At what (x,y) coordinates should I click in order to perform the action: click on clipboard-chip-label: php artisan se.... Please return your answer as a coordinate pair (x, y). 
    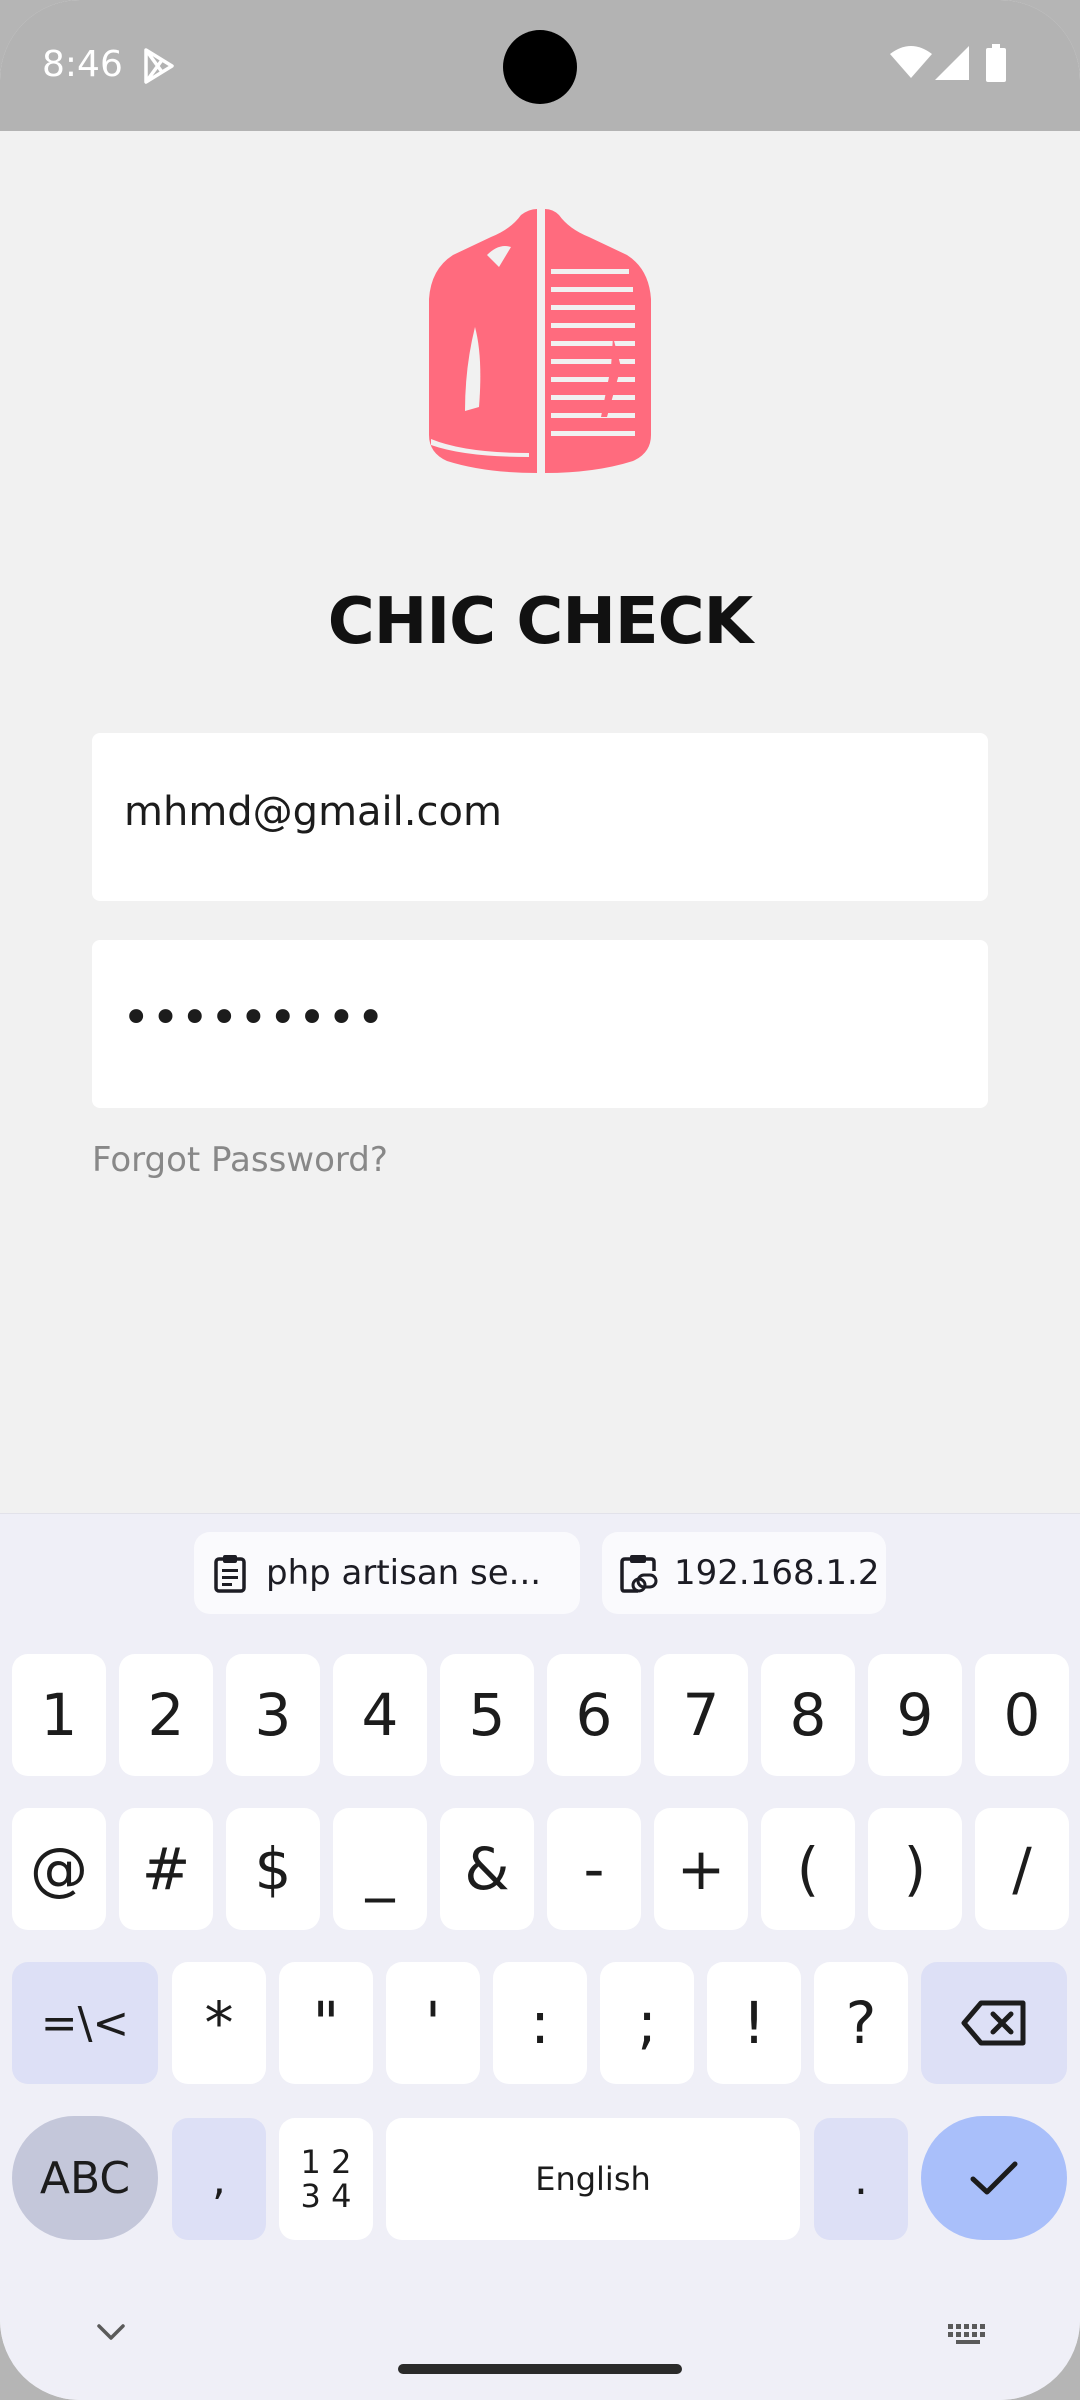
    Looking at the image, I should click on (404, 1573).